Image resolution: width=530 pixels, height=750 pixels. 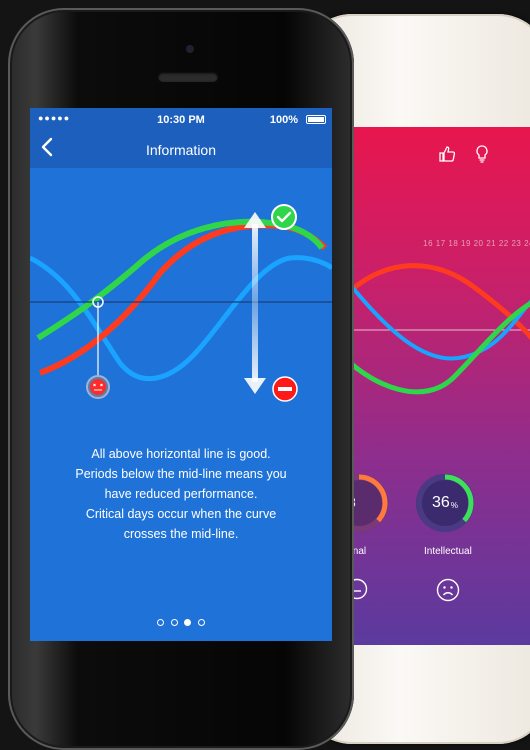 I want to click on intellectual-ring: 36%, so click(x=445, y=503).